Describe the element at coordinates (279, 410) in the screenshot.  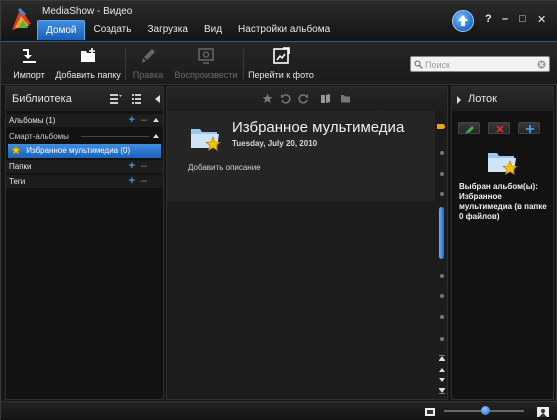
I see `status-bar` at that location.